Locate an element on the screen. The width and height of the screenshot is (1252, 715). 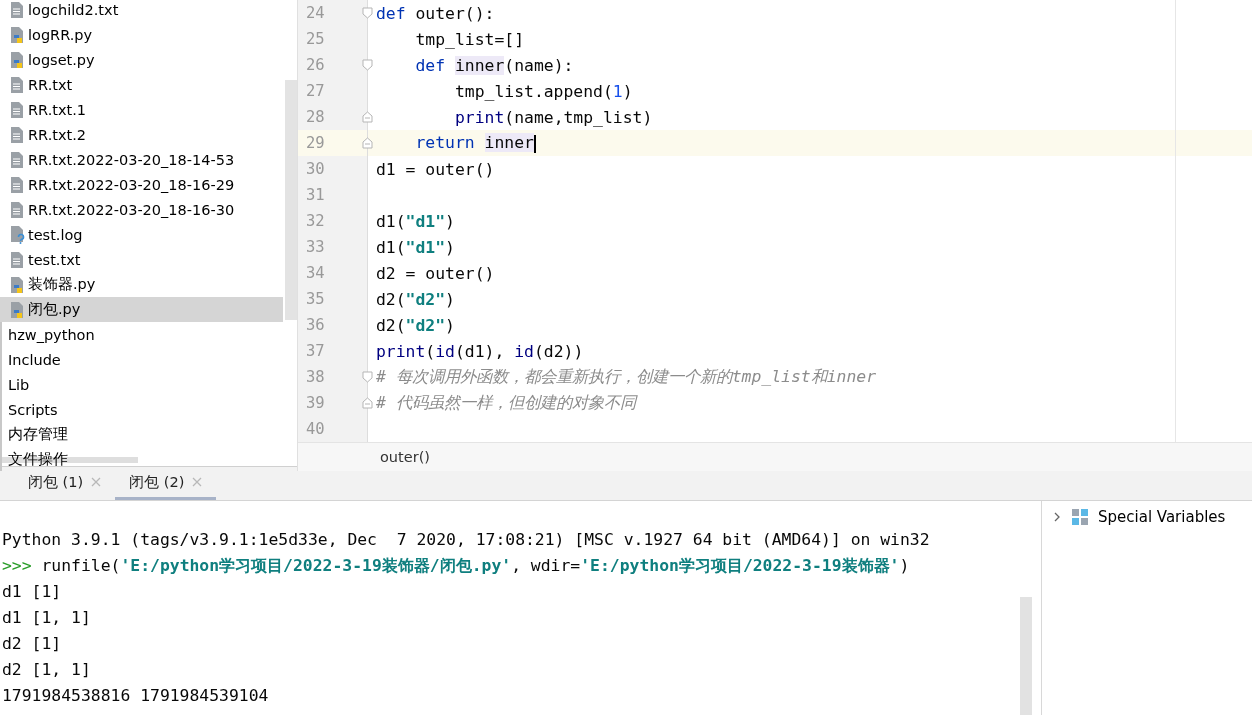
code-line: return inner is located at coordinates (475, 143).